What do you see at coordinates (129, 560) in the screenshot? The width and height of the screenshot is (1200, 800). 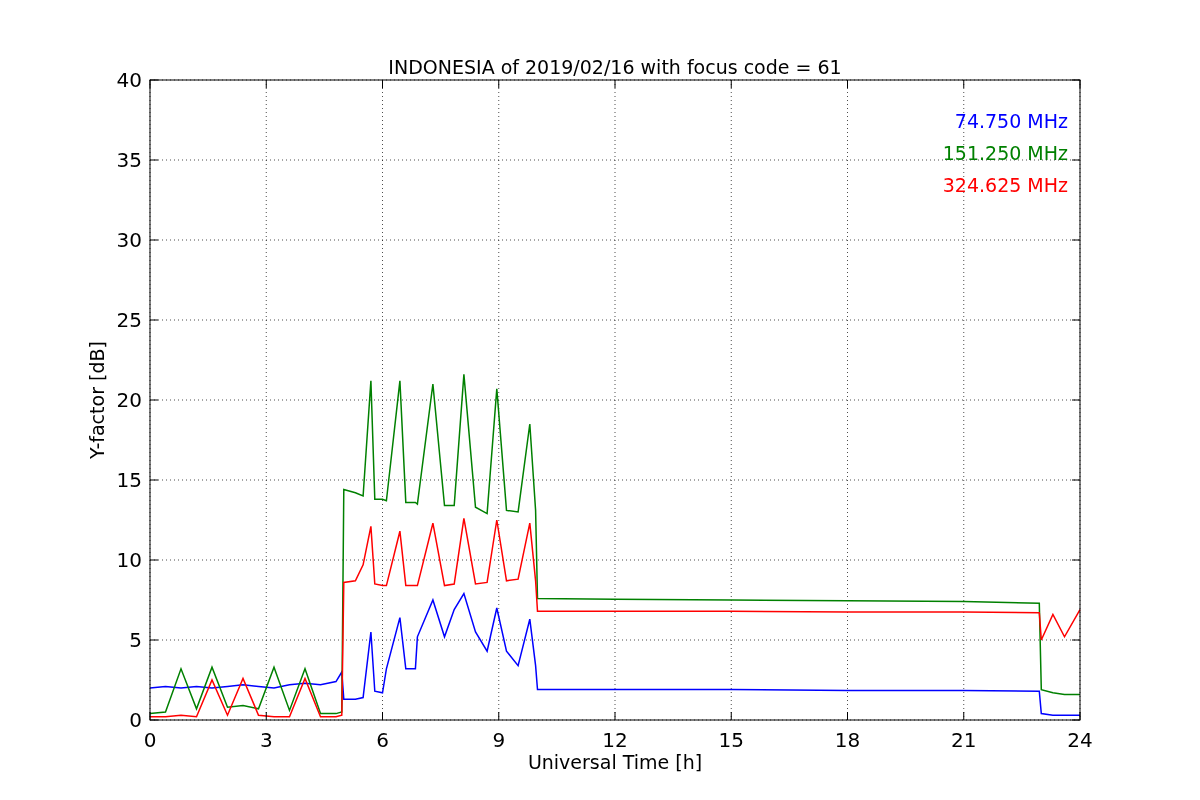 I see `y-tick-label: 10` at bounding box center [129, 560].